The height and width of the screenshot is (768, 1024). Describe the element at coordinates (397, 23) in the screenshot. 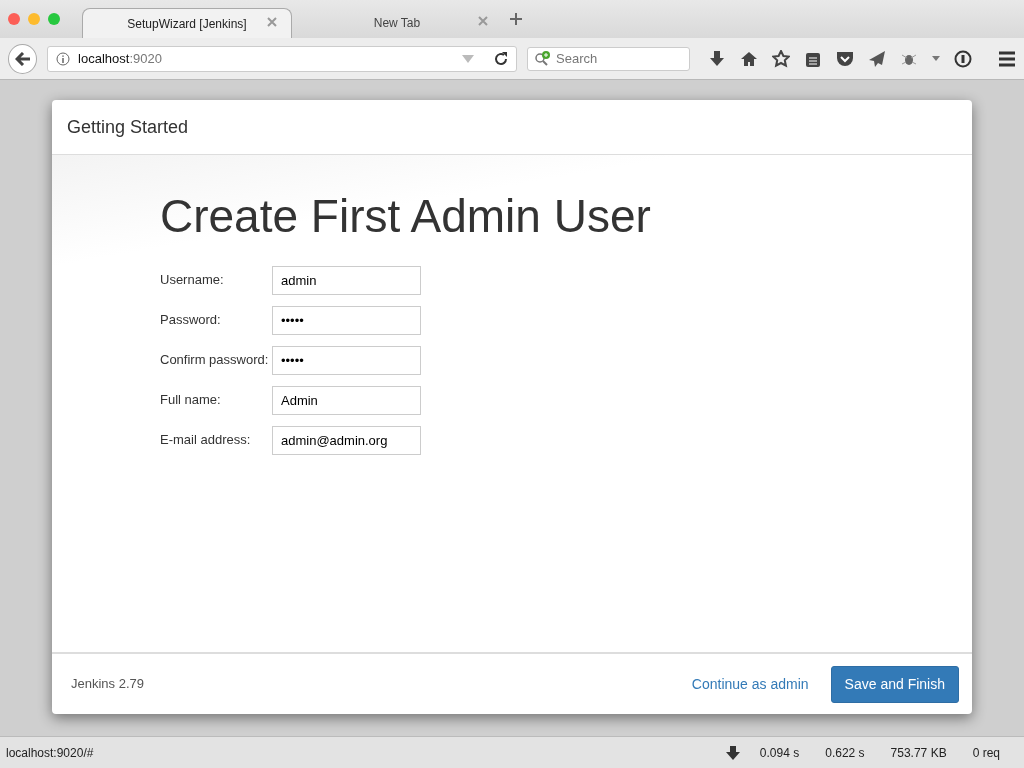

I see `browser-tab: New Tab` at that location.